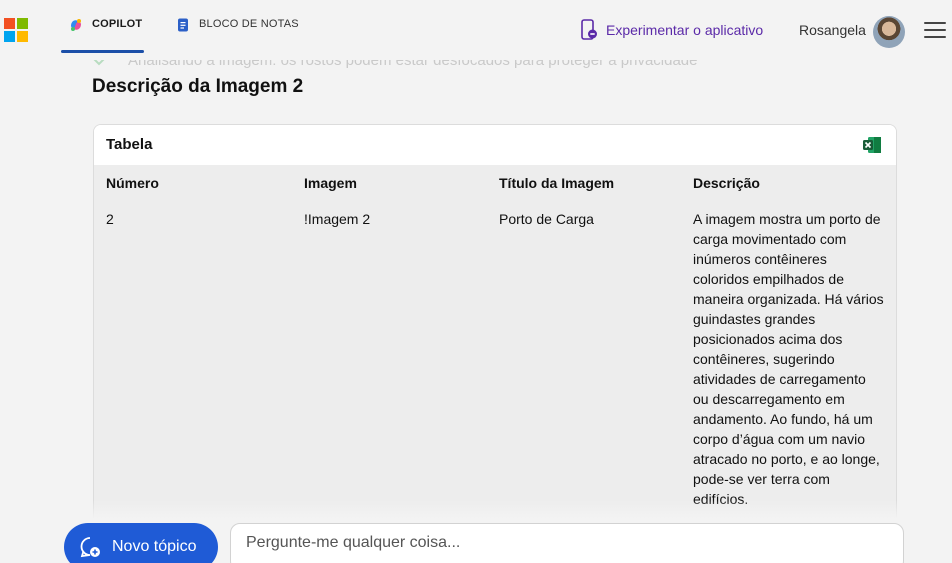 This screenshot has height=563, width=952. I want to click on table-cell: 2, so click(110, 219).